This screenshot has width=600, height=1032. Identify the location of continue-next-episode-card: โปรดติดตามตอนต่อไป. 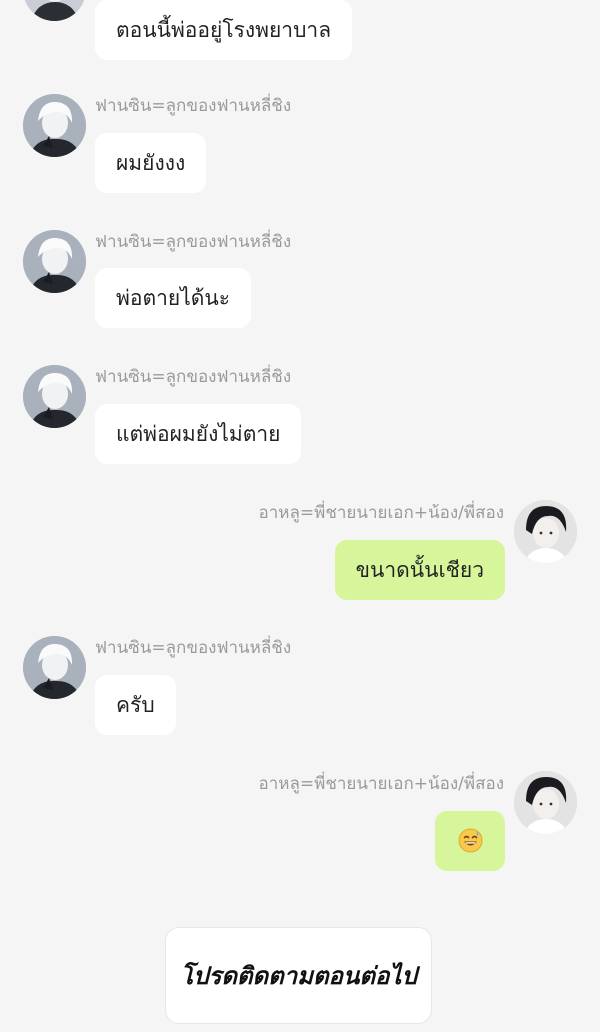
(298, 975).